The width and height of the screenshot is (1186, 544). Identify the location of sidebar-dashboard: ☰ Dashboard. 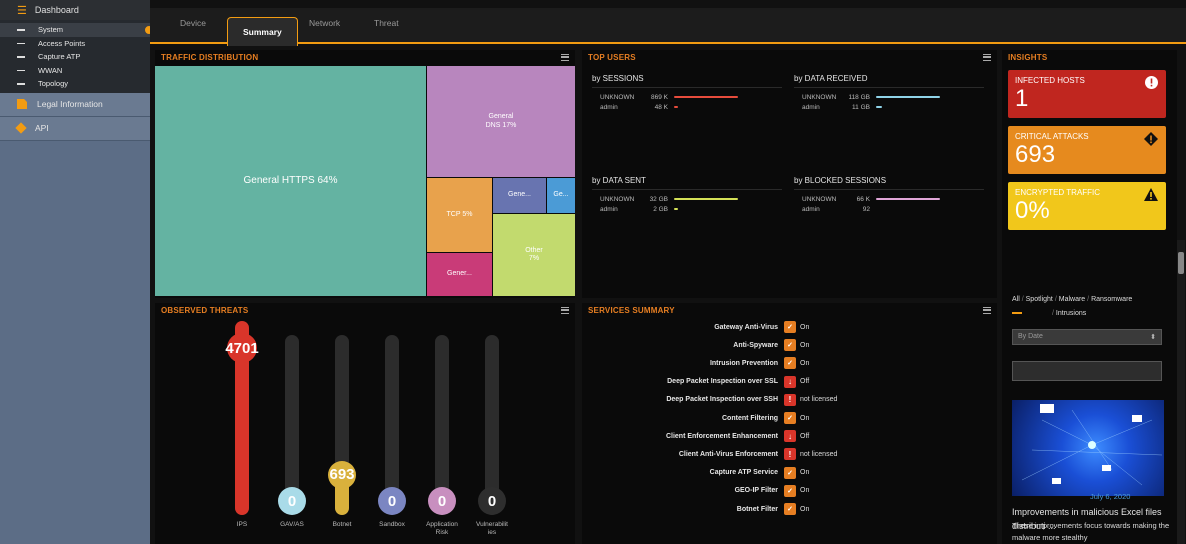
(75, 10).